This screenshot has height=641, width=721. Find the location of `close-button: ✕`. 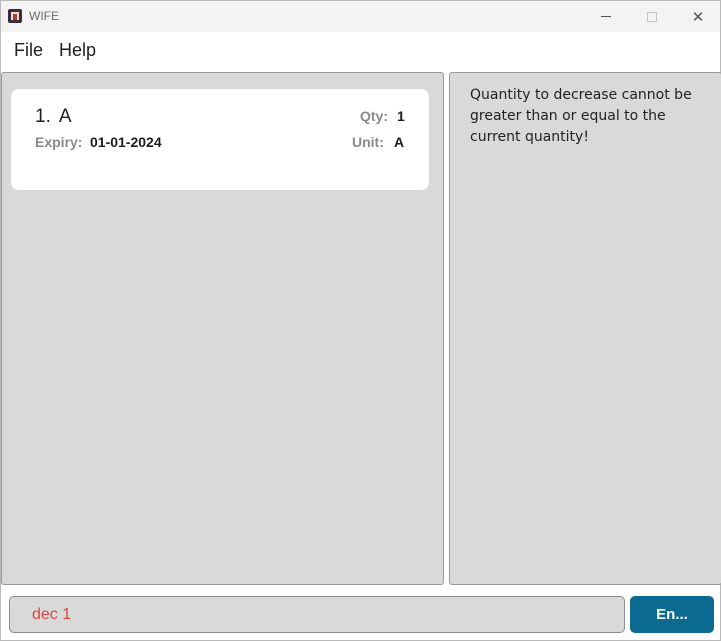

close-button: ✕ is located at coordinates (698, 16).